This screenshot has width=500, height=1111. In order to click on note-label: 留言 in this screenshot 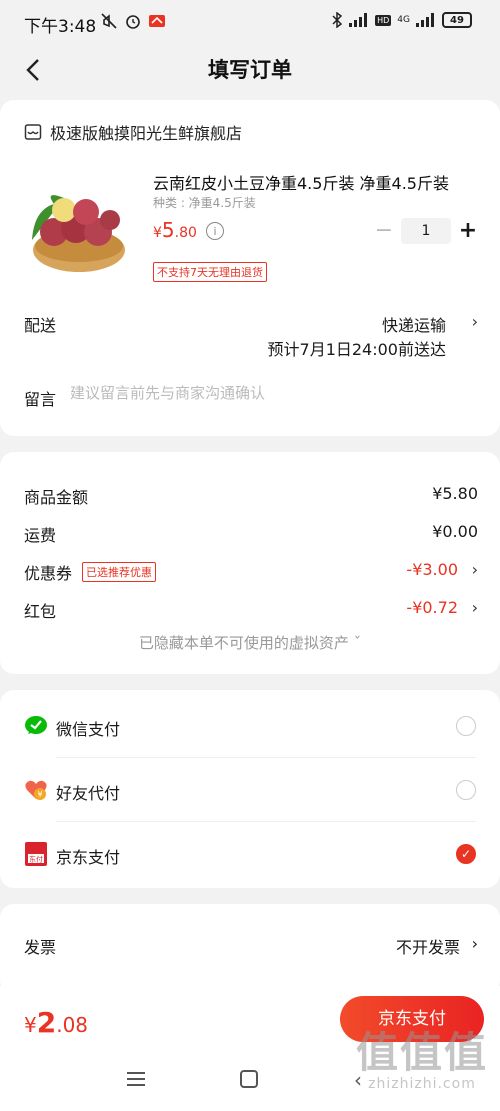, I will do `click(40, 399)`.